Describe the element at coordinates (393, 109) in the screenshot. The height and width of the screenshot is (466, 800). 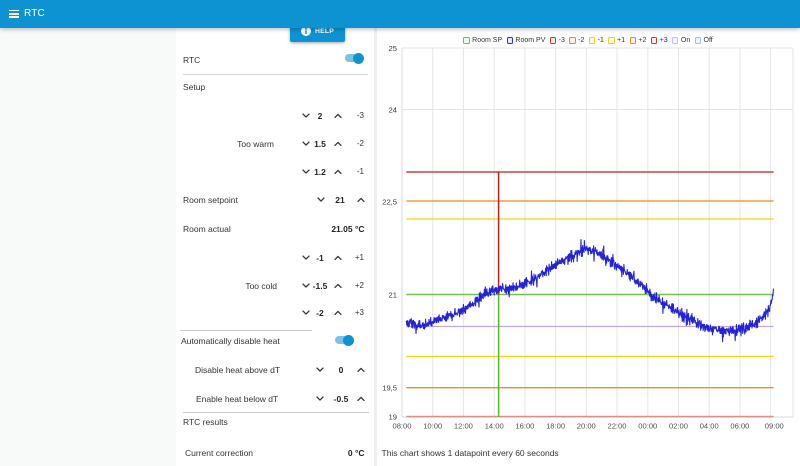
I see `svg-text: 24` at that location.